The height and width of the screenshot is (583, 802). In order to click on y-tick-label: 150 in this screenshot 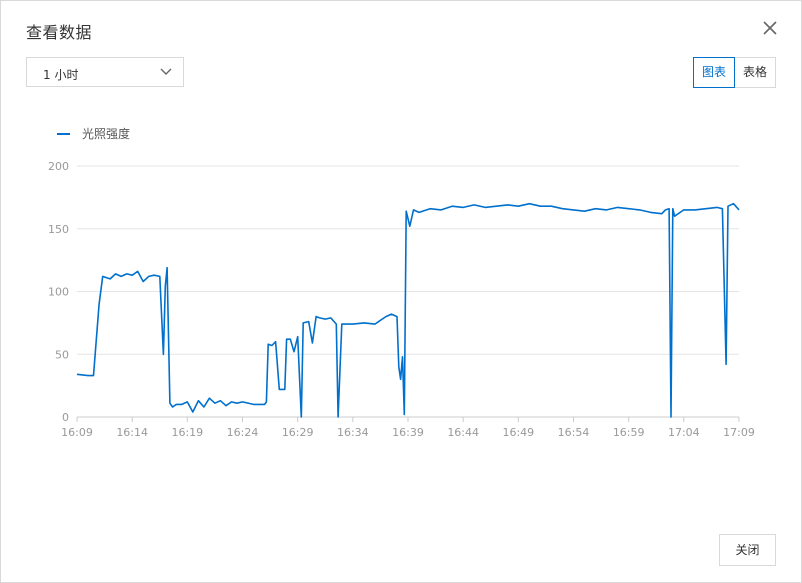, I will do `click(58, 229)`.